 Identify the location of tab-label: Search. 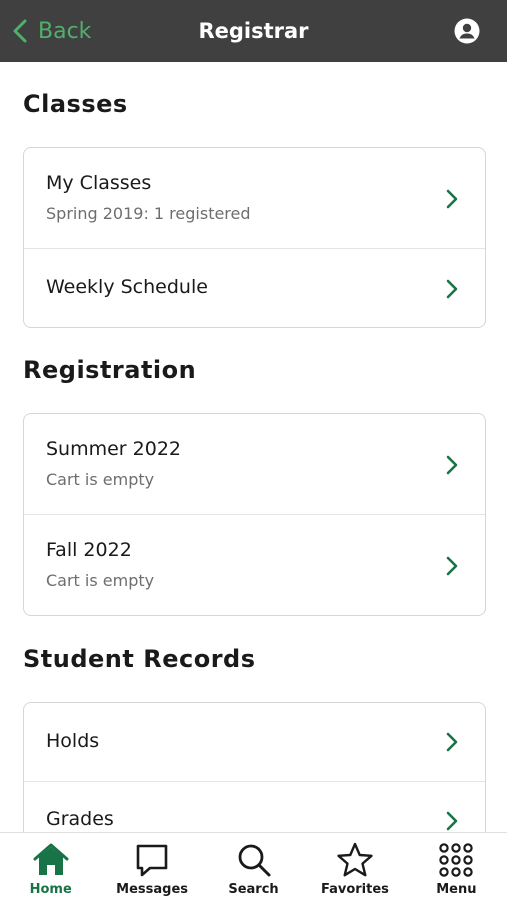
(253, 889).